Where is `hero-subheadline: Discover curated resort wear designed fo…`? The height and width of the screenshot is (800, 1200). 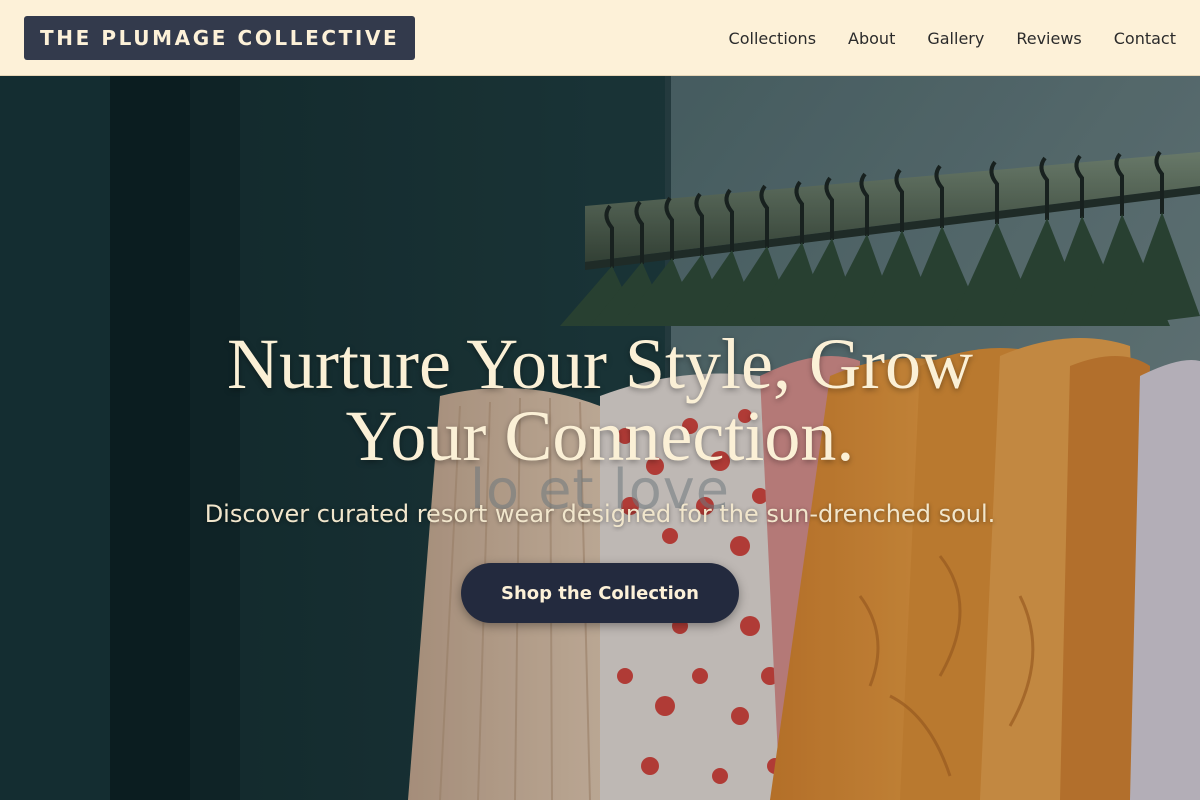
hero-subheadline: Discover curated resort wear designed fo… is located at coordinates (600, 514).